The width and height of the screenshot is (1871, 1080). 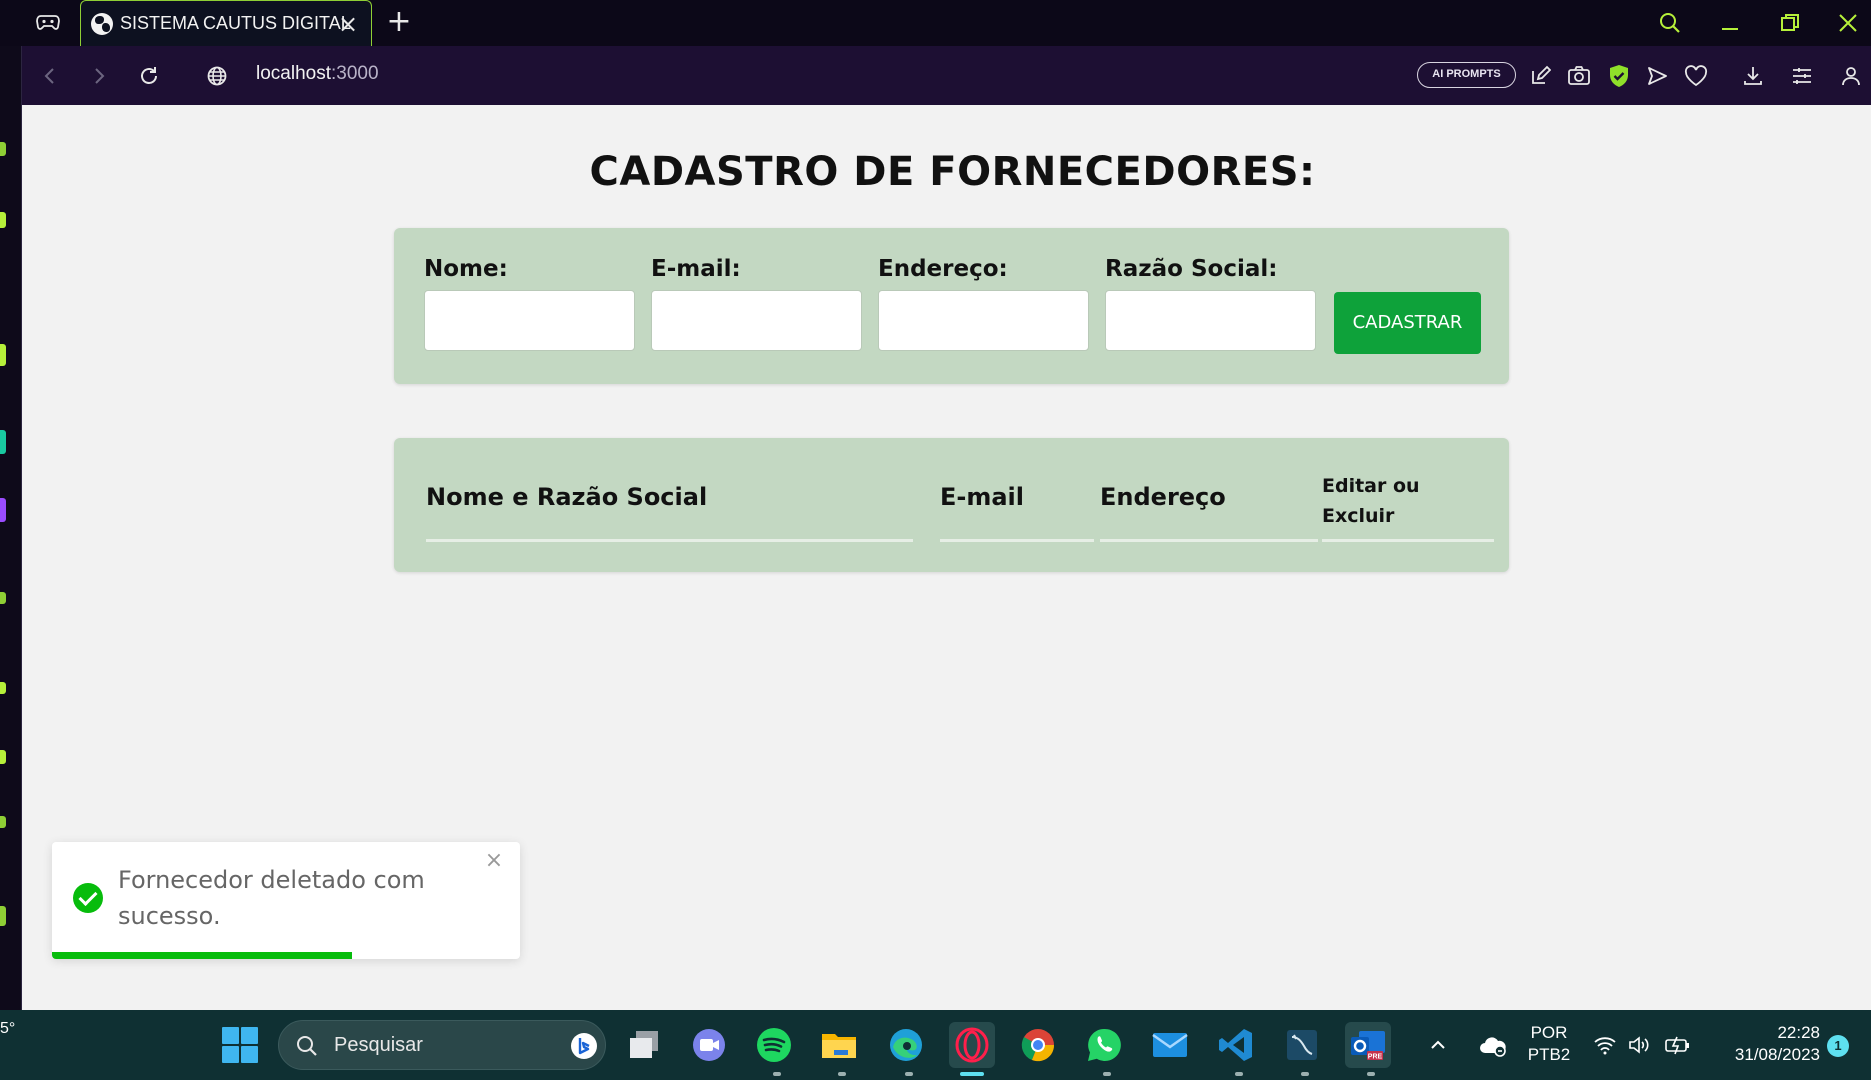 What do you see at coordinates (906, 1045) in the screenshot?
I see `edge-icon` at bounding box center [906, 1045].